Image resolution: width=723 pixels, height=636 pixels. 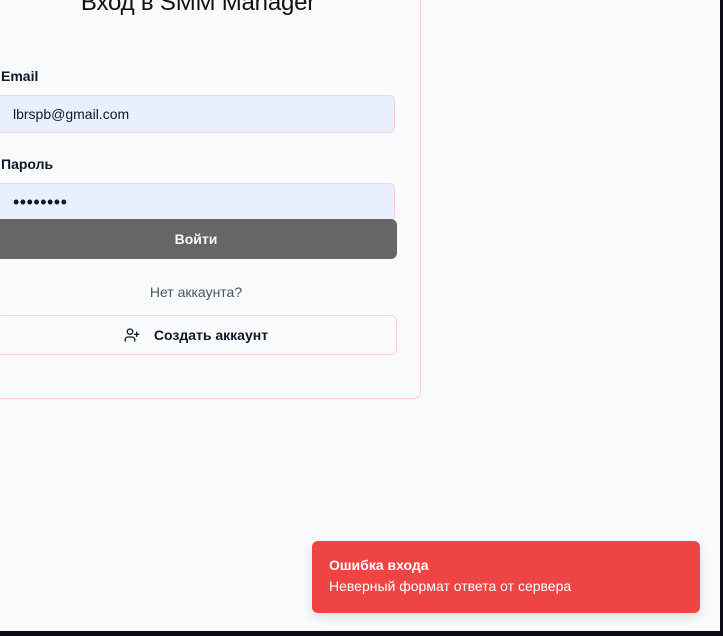 What do you see at coordinates (197, 114) in the screenshot?
I see `email-field` at bounding box center [197, 114].